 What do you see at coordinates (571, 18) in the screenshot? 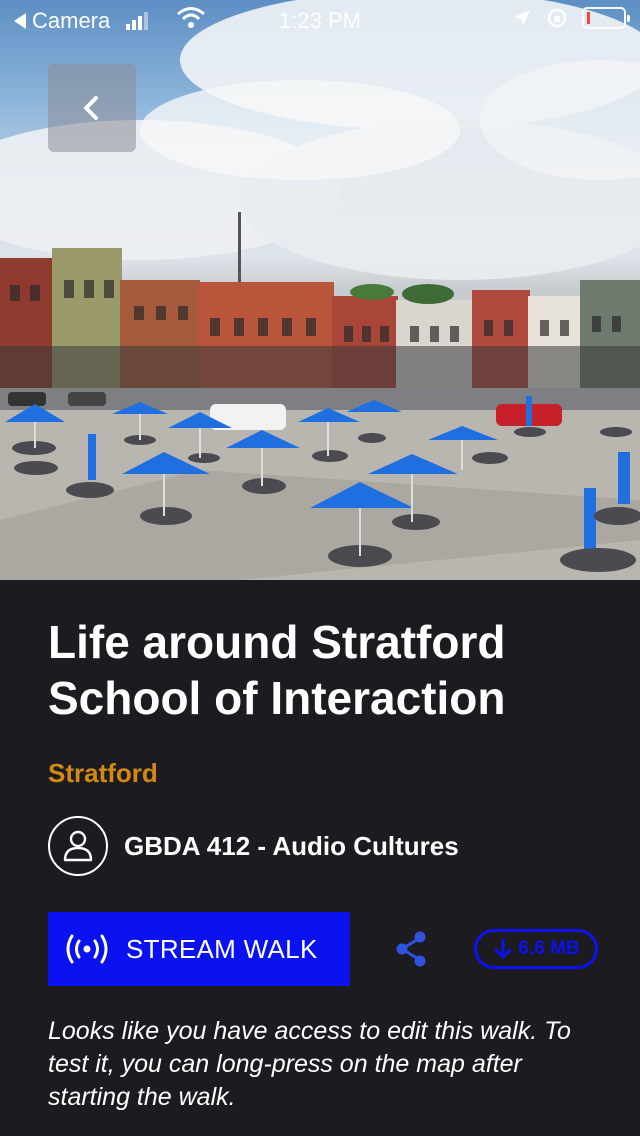
I see `status-right-icons` at bounding box center [571, 18].